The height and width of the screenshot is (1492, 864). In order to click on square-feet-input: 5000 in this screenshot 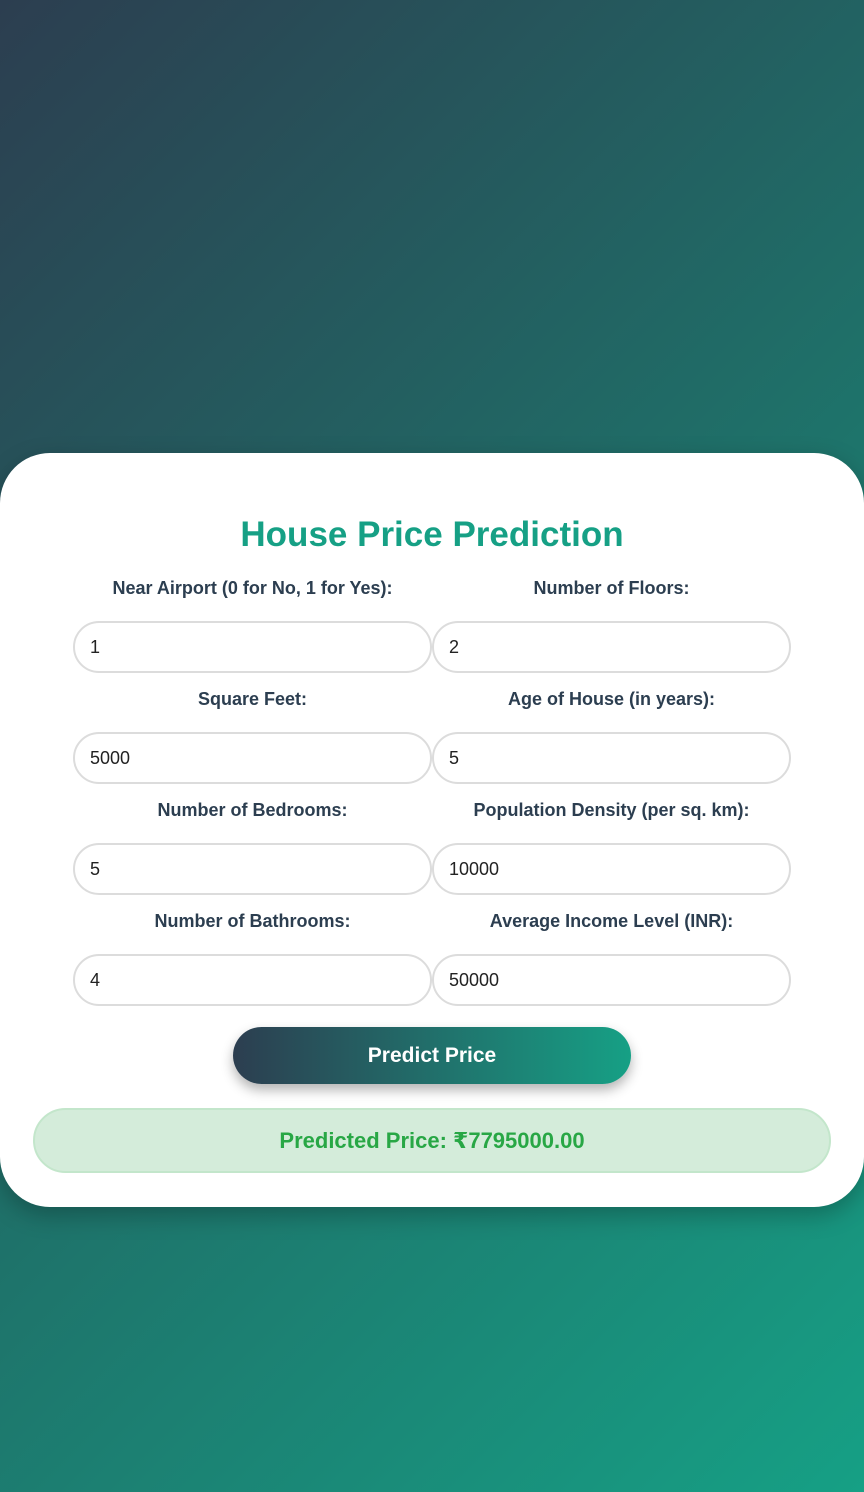, I will do `click(252, 758)`.